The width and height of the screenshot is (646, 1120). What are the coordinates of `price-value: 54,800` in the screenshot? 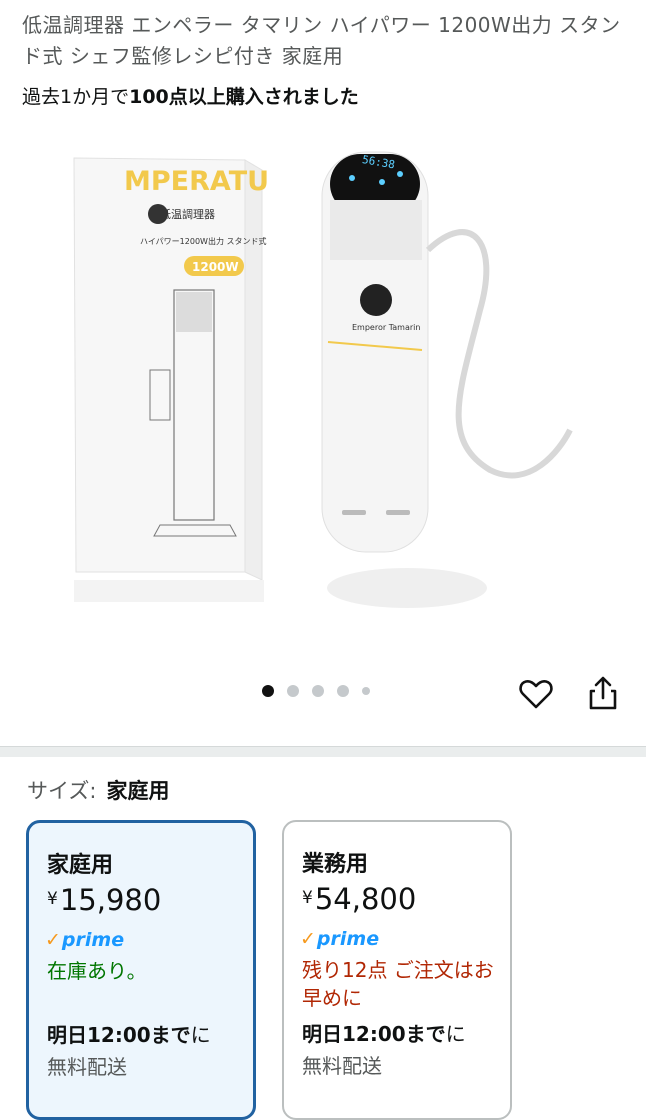 It's located at (365, 899).